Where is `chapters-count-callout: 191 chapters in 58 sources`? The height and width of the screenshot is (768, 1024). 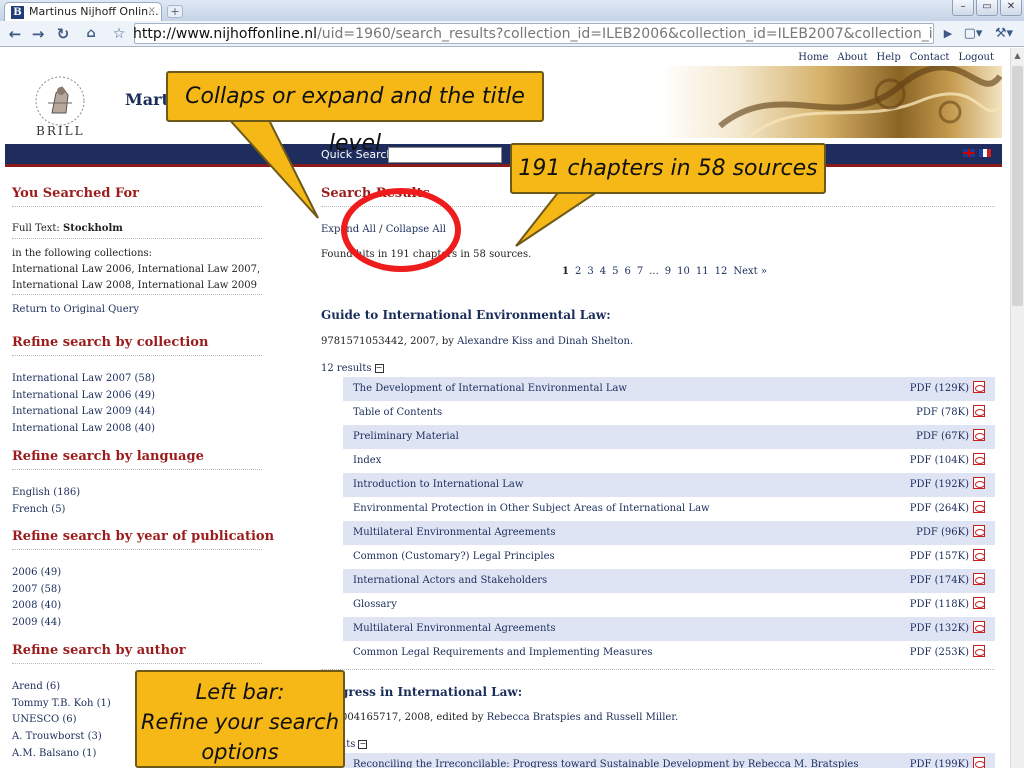
chapters-count-callout: 191 chapters in 58 sources is located at coordinates (668, 168).